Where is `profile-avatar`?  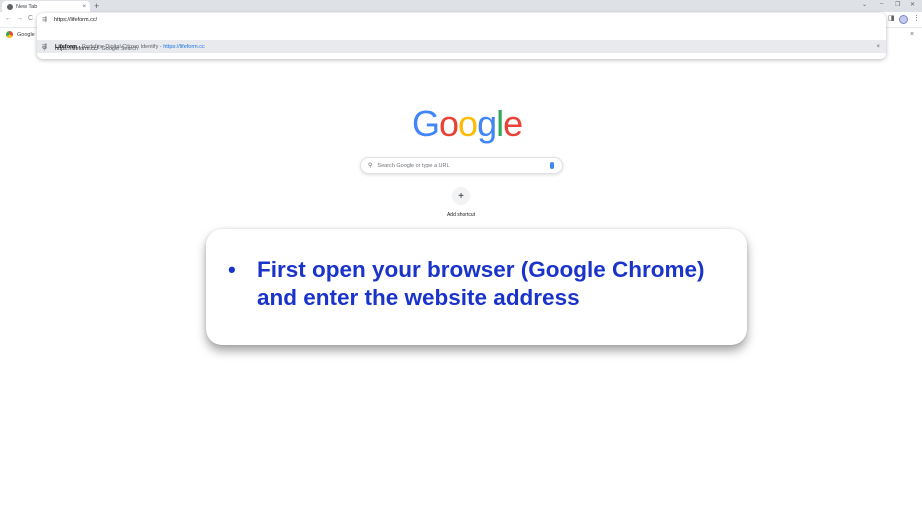 profile-avatar is located at coordinates (903, 19).